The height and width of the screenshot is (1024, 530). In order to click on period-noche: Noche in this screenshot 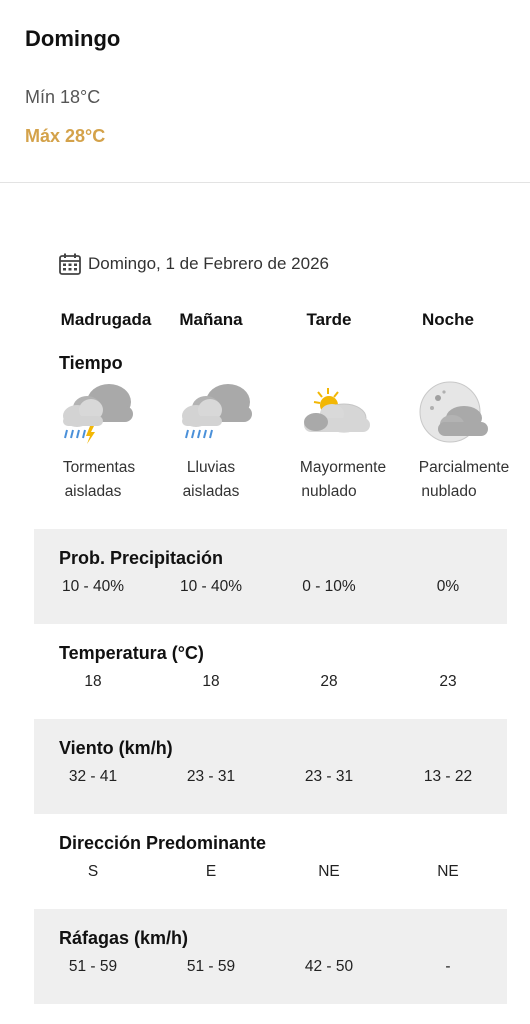, I will do `click(448, 319)`.